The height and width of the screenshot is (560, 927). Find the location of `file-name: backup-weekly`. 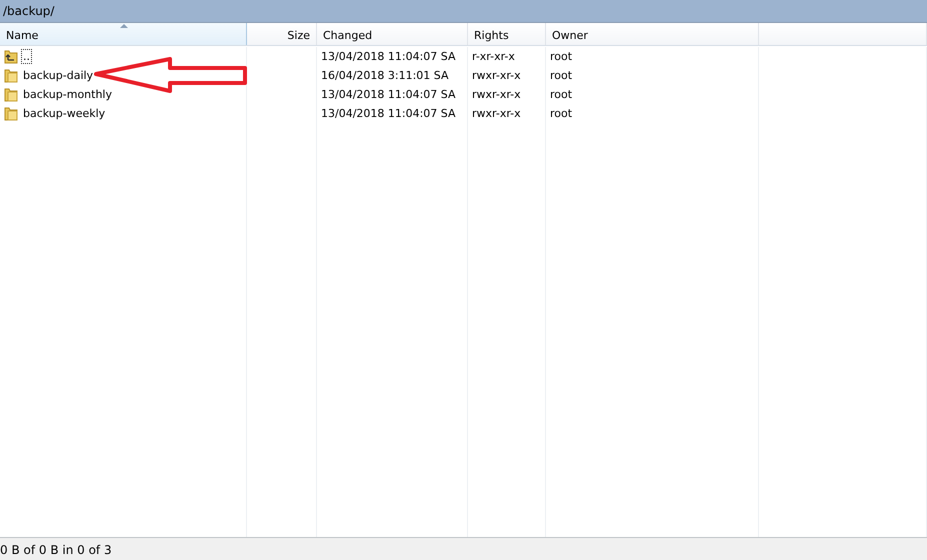

file-name: backup-weekly is located at coordinates (64, 113).